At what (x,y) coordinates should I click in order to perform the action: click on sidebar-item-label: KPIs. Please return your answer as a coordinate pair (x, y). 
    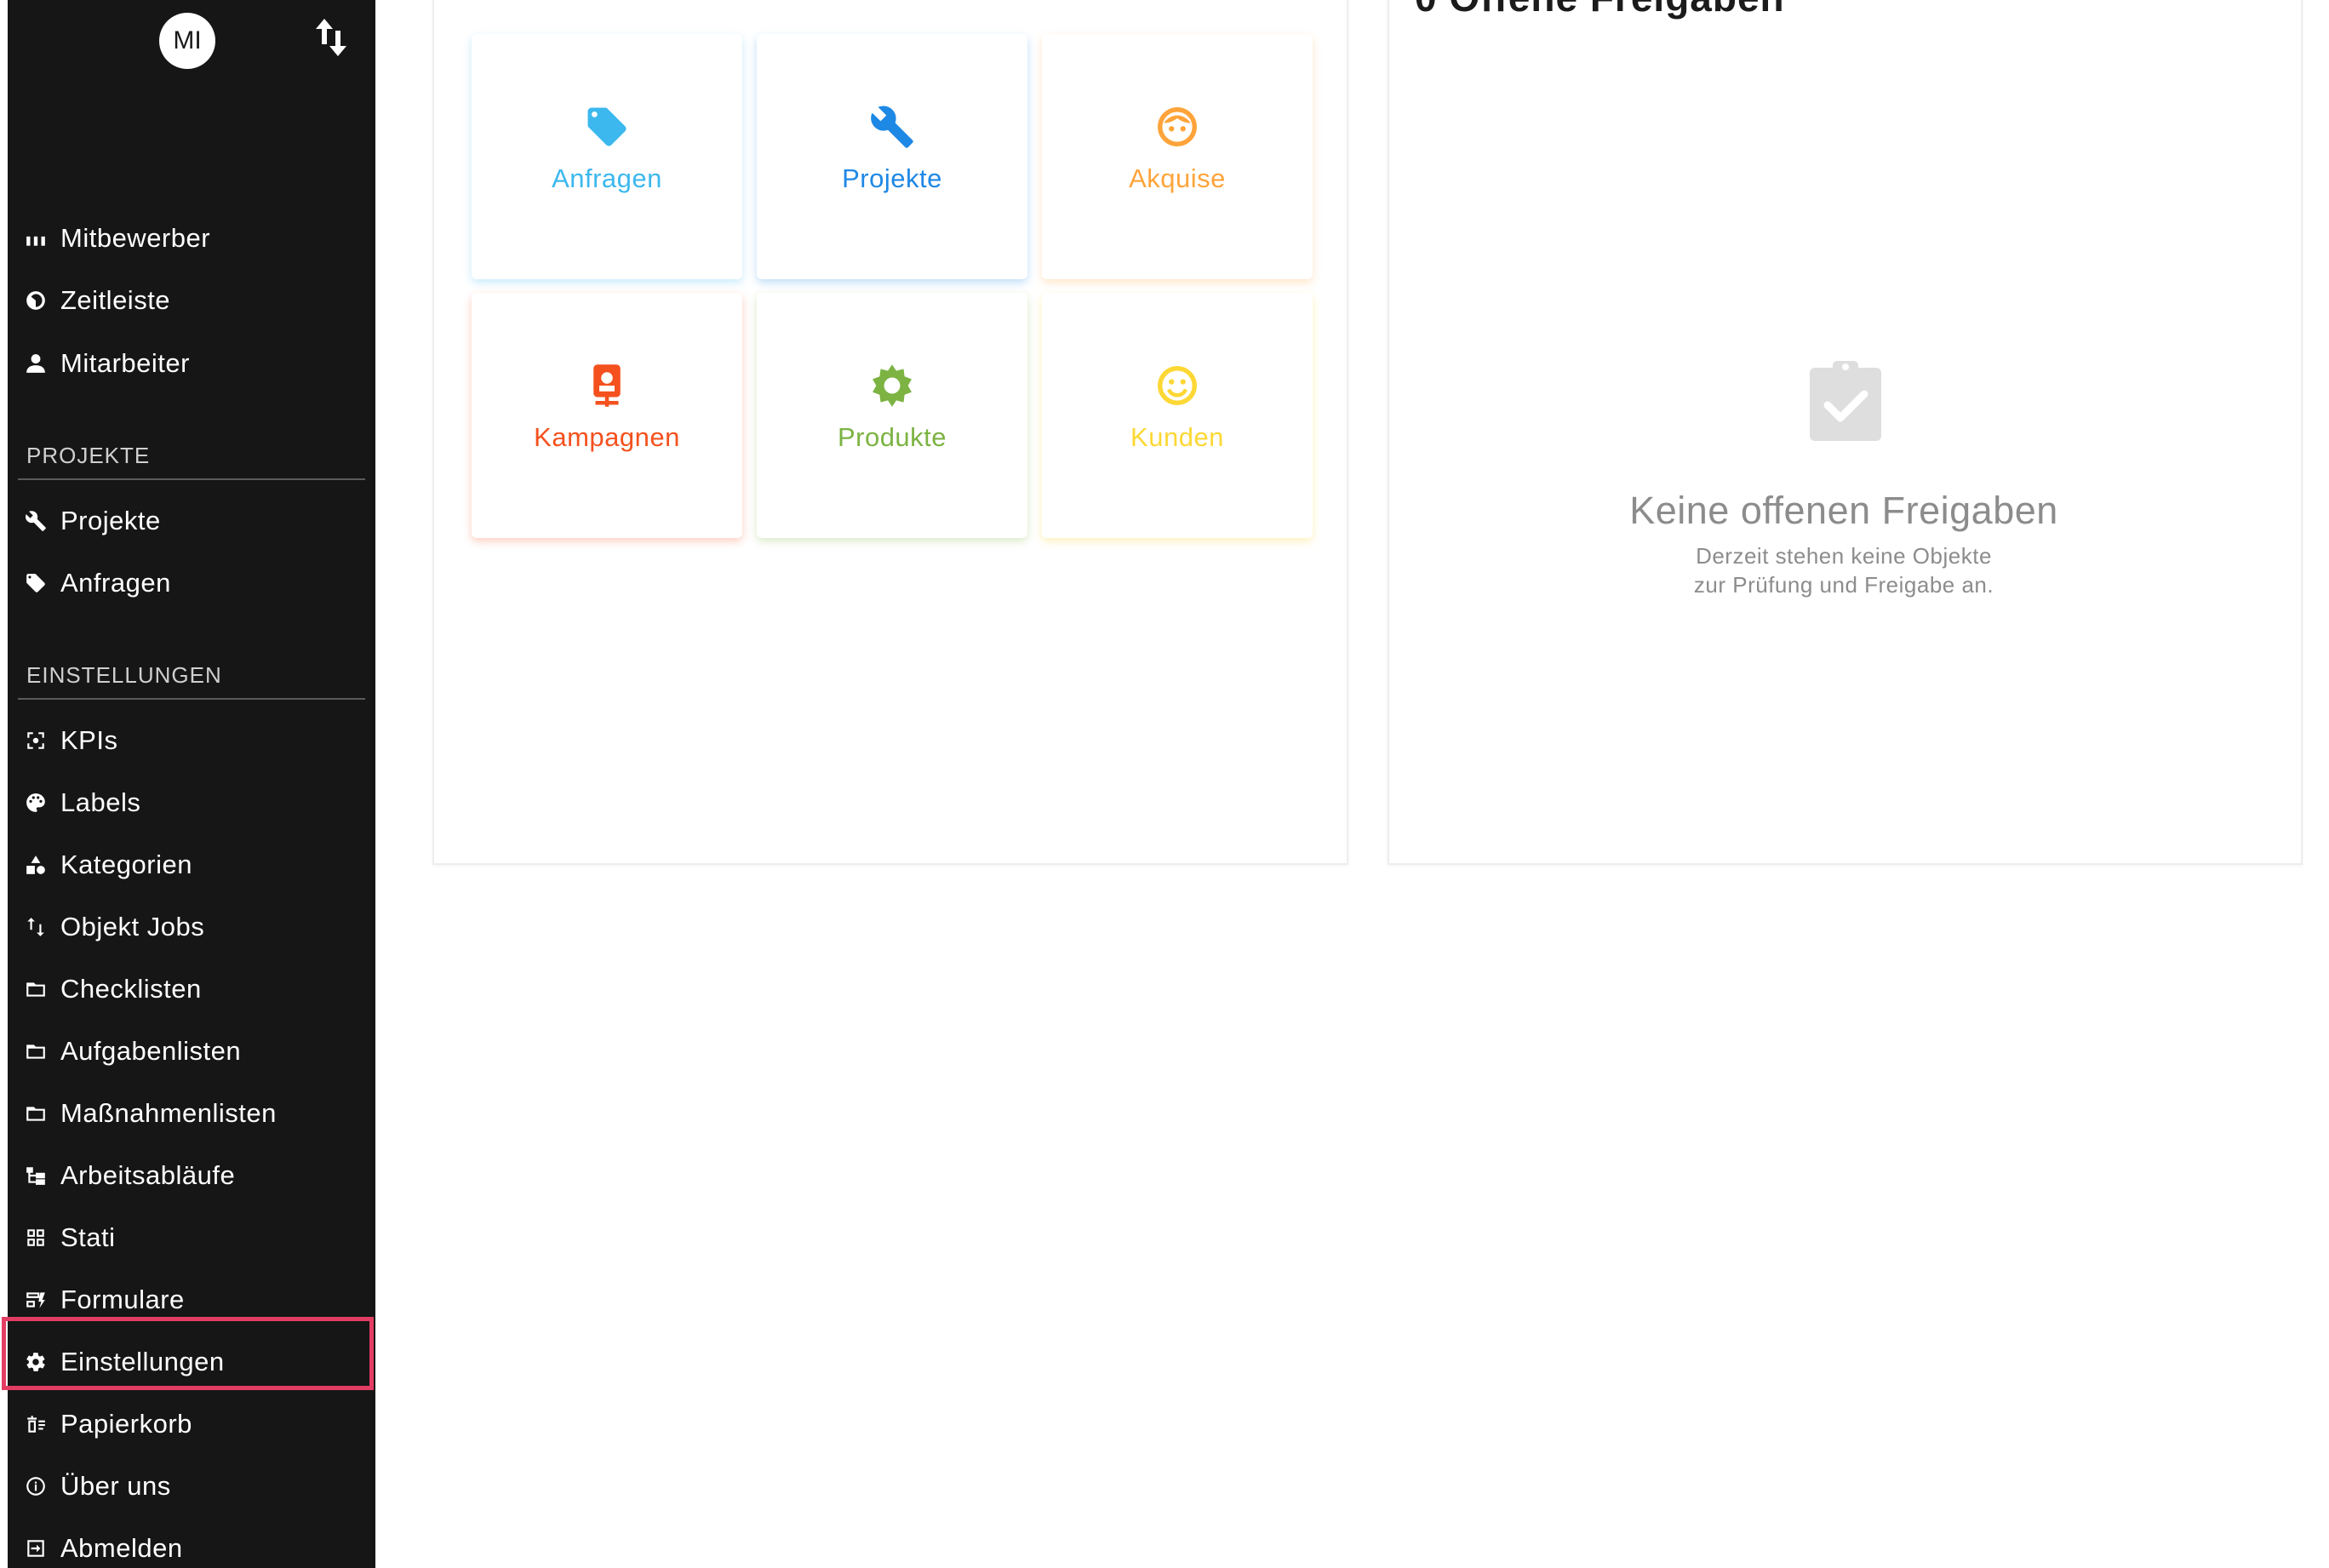
    Looking at the image, I should click on (89, 740).